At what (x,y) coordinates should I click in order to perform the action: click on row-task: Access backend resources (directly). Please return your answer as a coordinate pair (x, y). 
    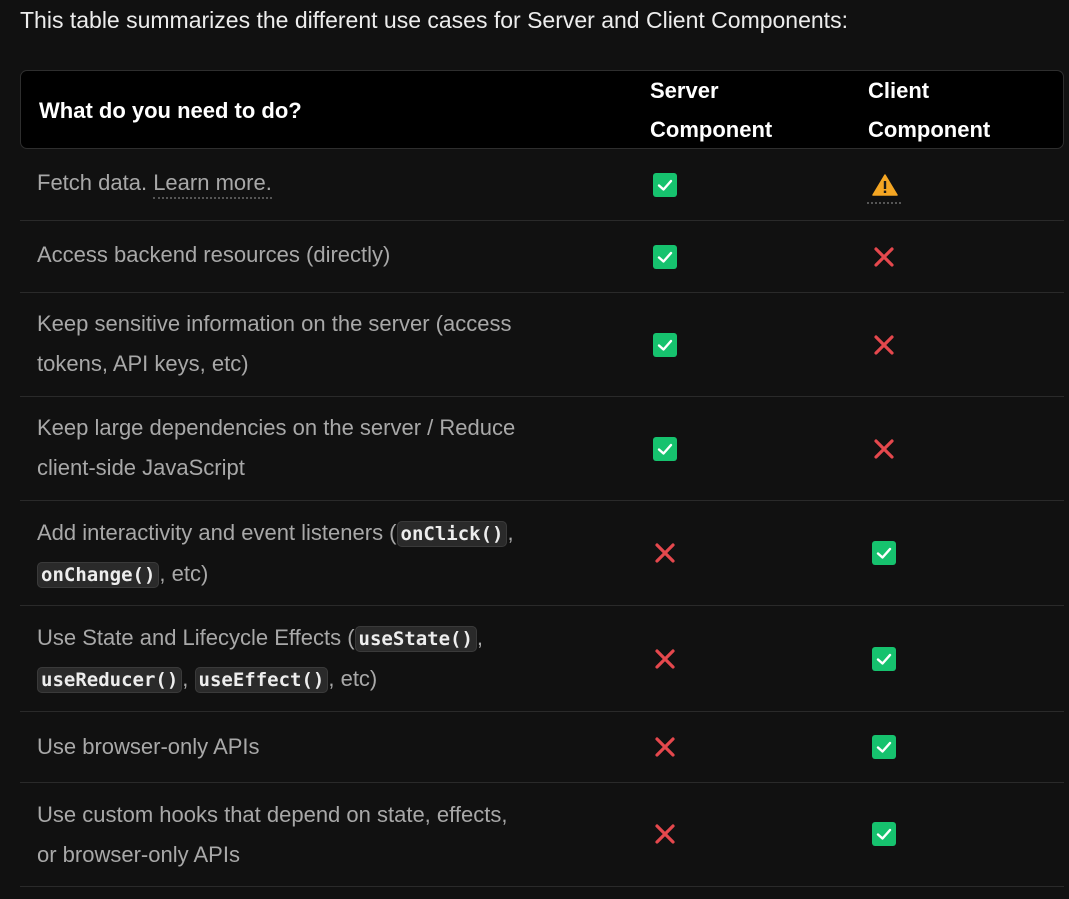
    Looking at the image, I should click on (214, 254).